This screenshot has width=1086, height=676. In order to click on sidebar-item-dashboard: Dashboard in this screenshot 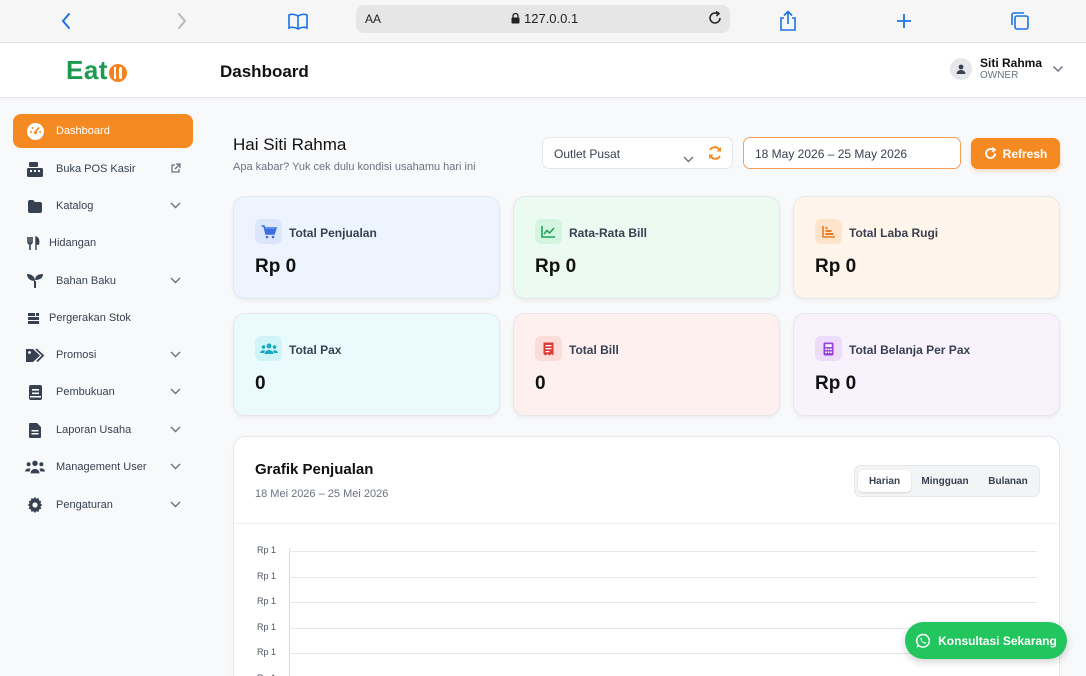, I will do `click(103, 131)`.